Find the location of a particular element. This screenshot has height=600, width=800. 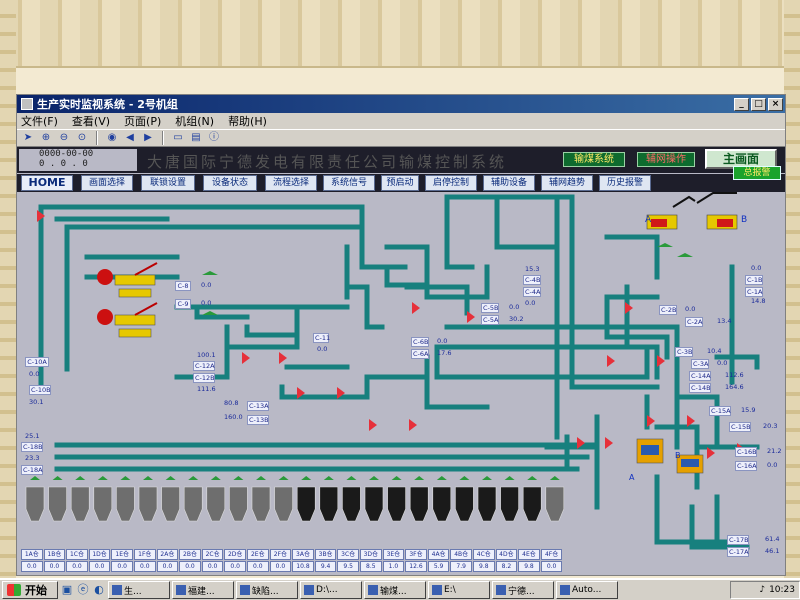

conveyor-label-c5b: C-5B is located at coordinates (490, 308).